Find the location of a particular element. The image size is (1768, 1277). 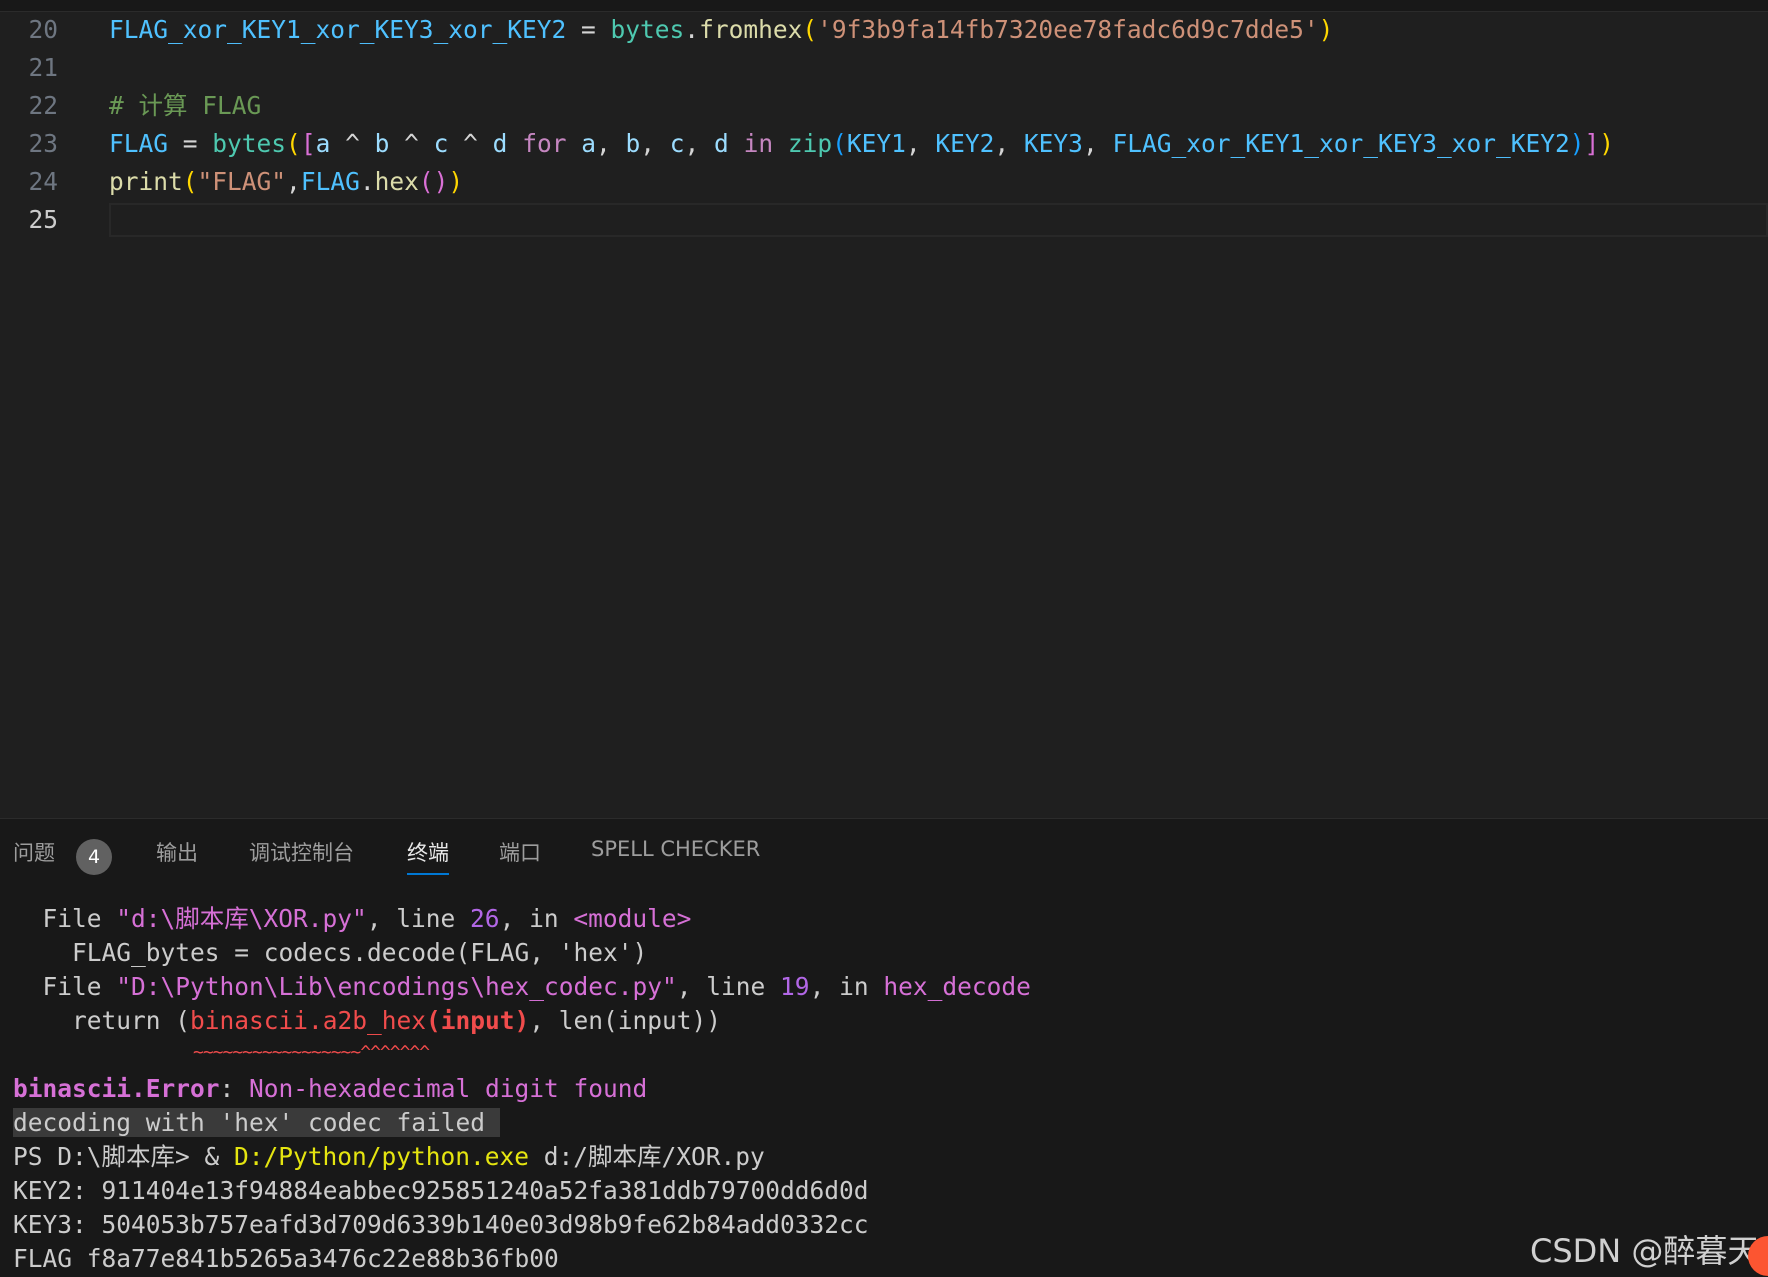

terminal-text: hex_decode is located at coordinates (957, 986).